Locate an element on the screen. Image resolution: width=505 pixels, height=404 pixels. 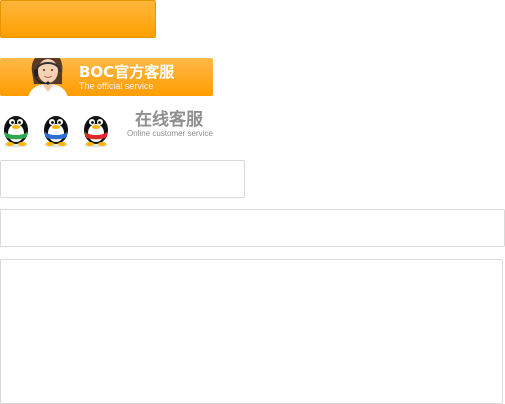
official-service-banner: BOC官方客服 The official service is located at coordinates (106, 77).